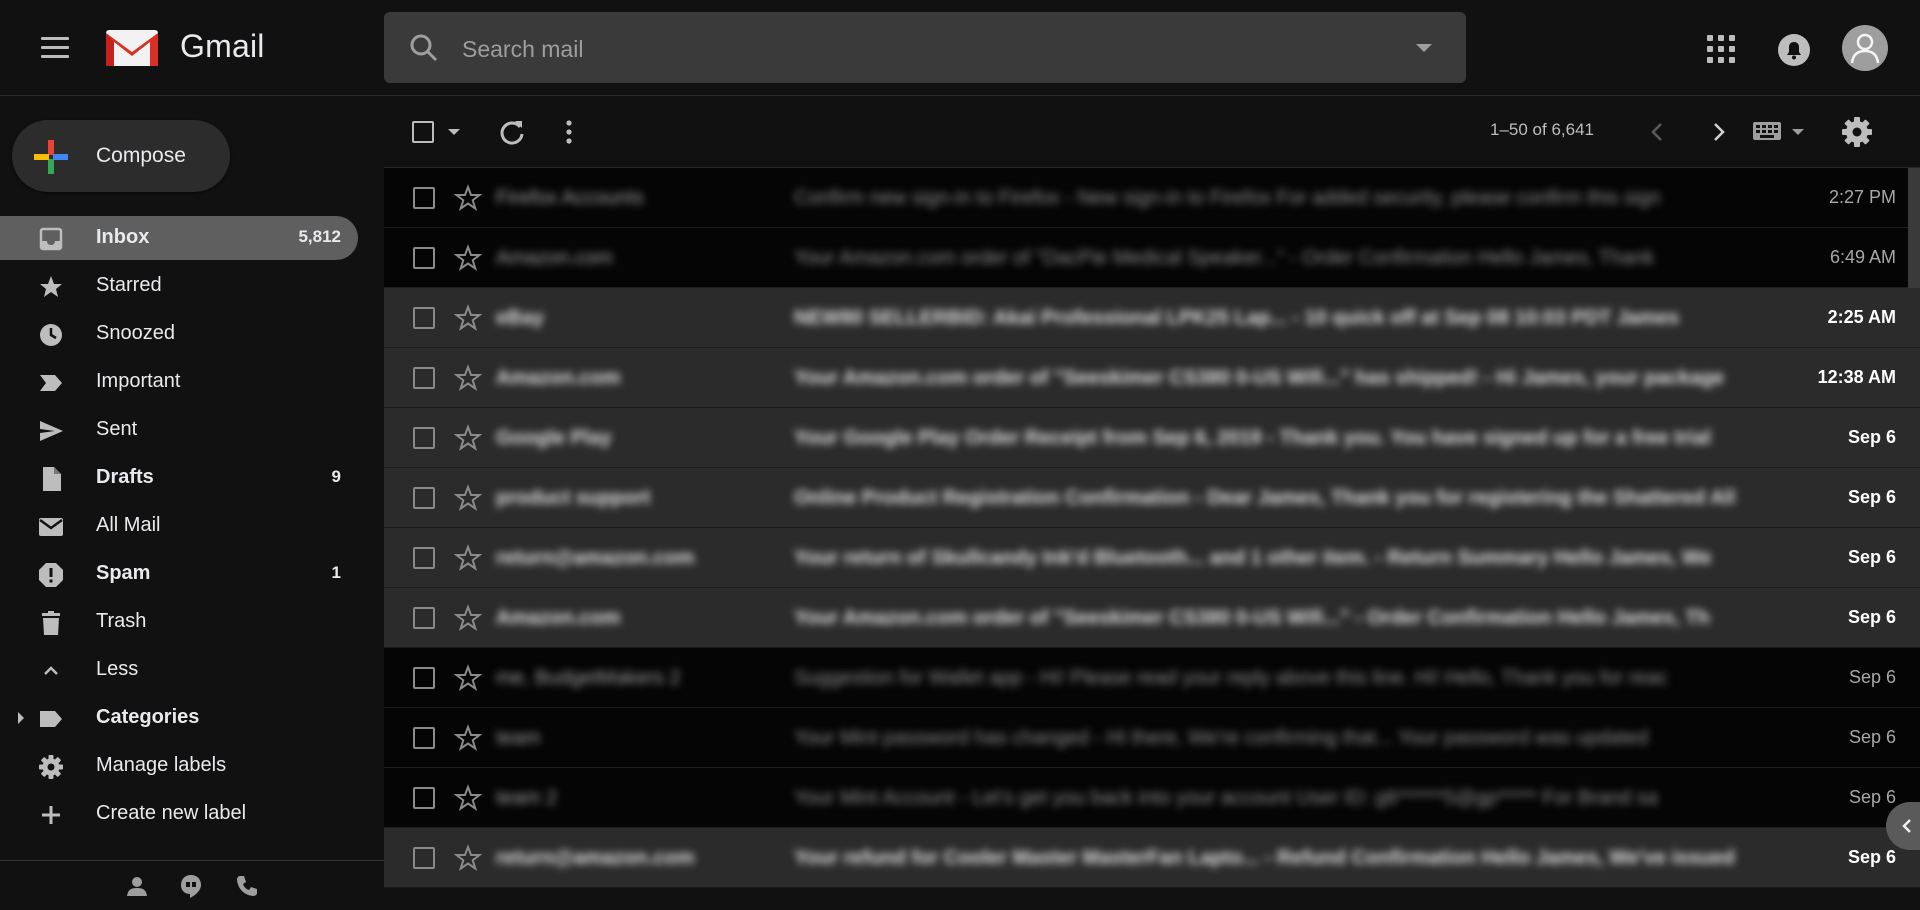  I want to click on top-bar: Gmail Search mail, so click(960, 48).